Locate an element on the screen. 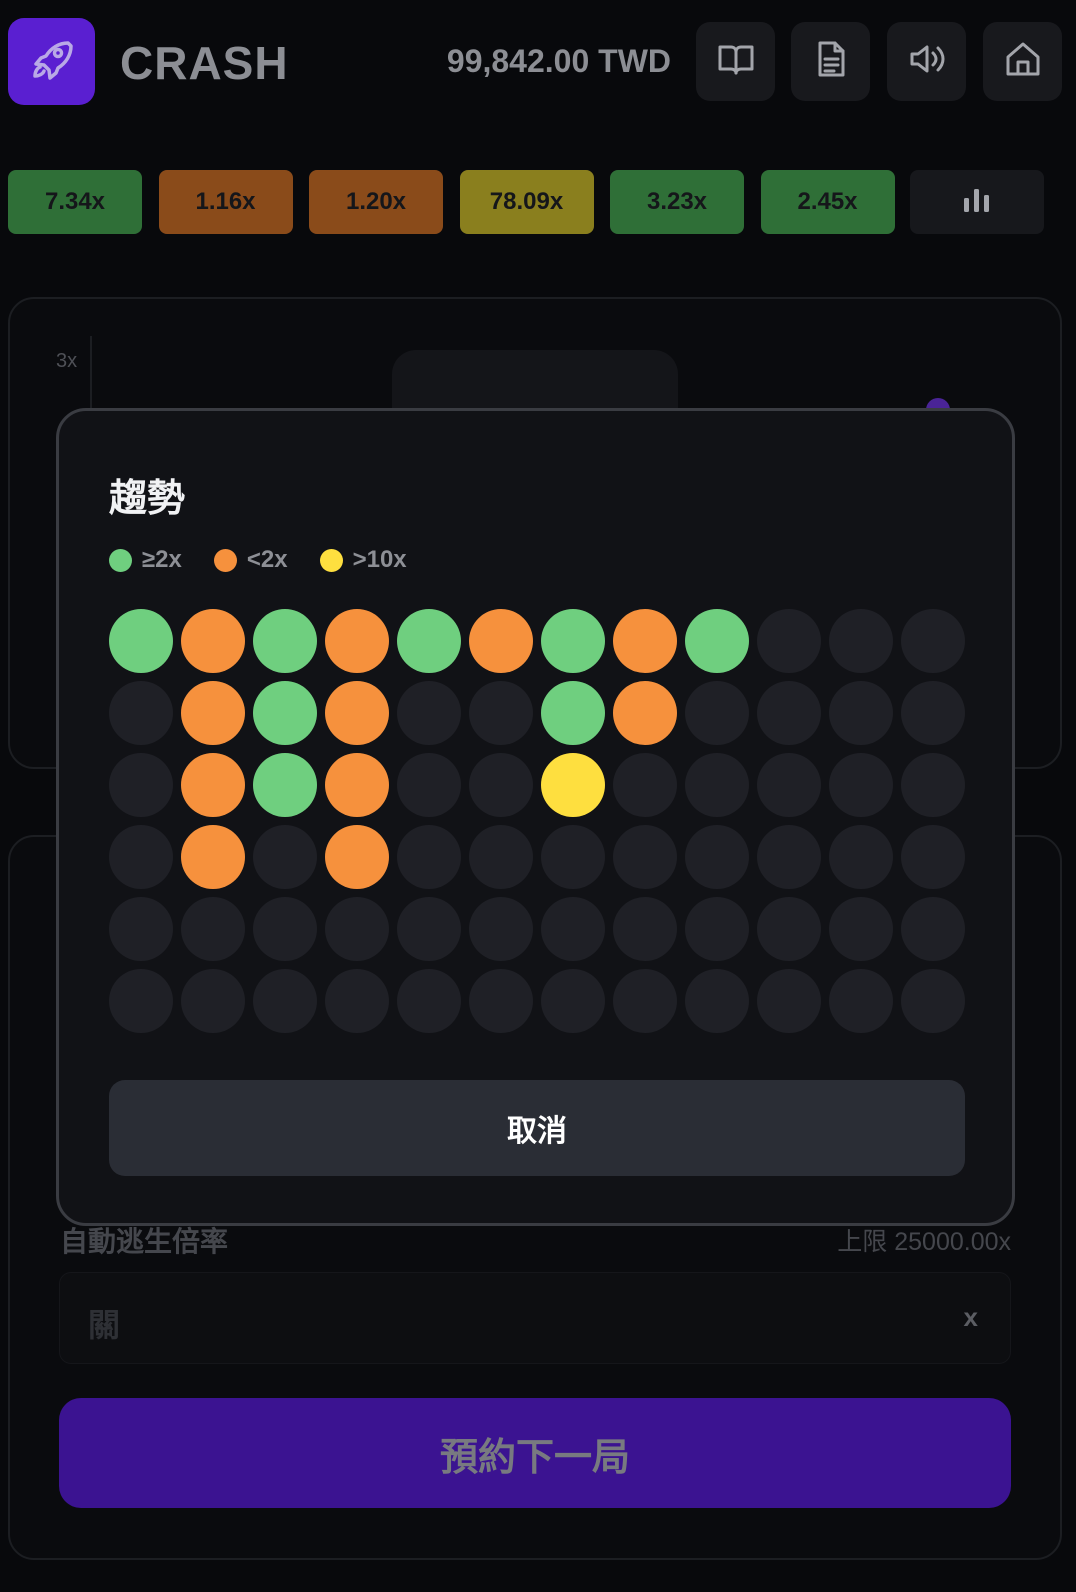  auto-cashout-limit: 上限 25000.00x is located at coordinates (924, 1242).